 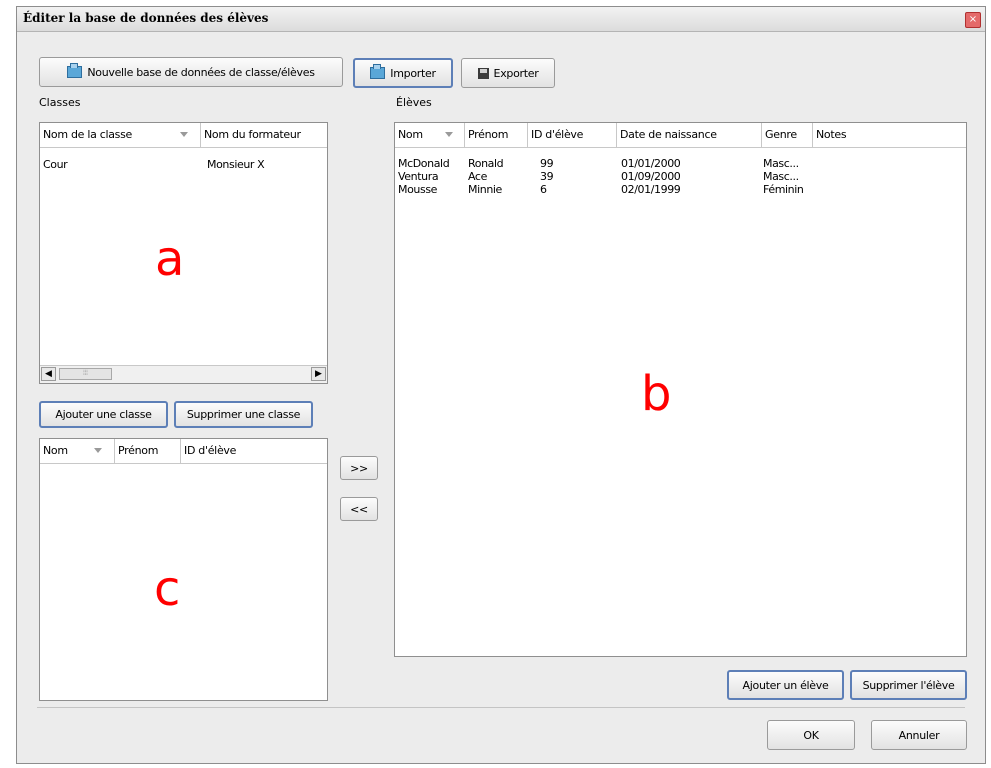 I want to click on footer-divider, so click(x=501, y=707).